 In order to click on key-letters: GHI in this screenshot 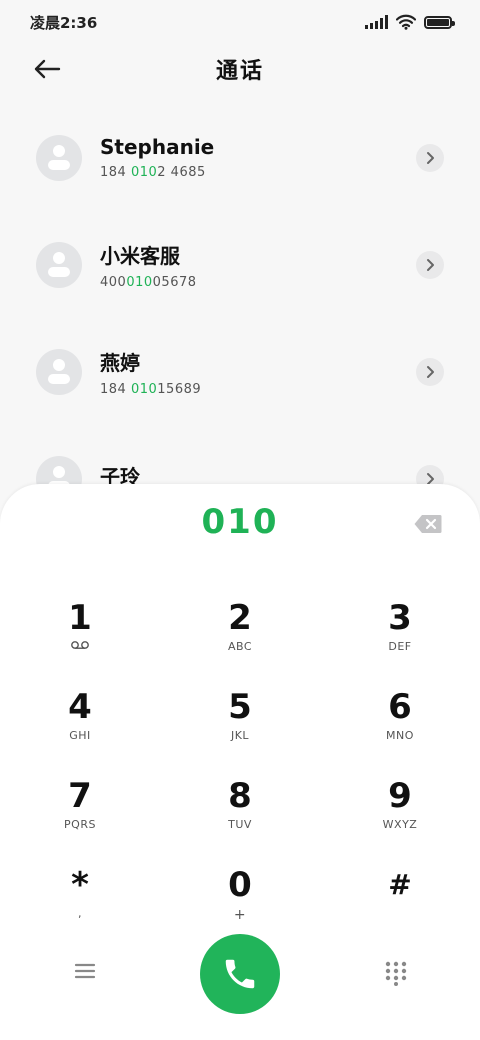, I will do `click(80, 735)`.